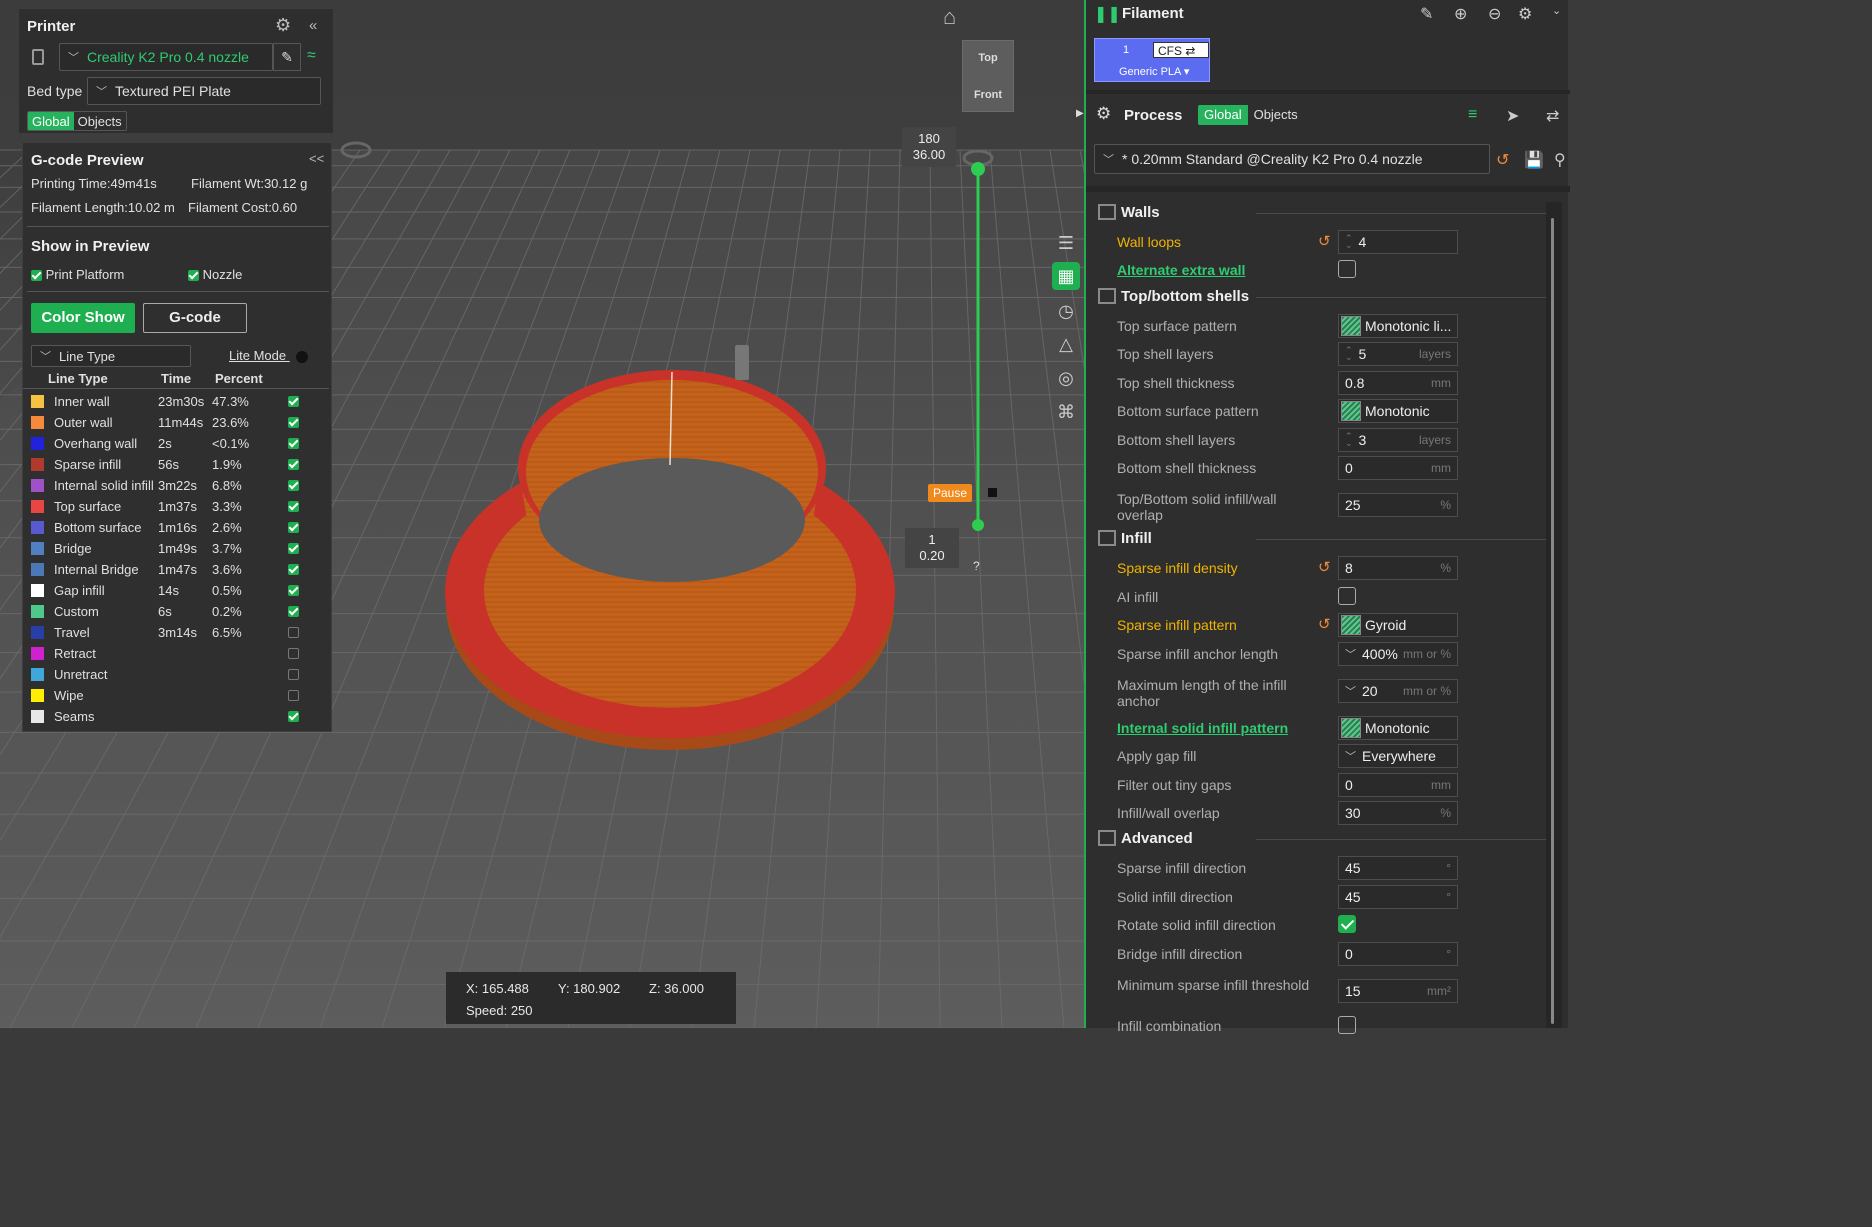  What do you see at coordinates (950, 493) in the screenshot?
I see `pause-button: Pause` at bounding box center [950, 493].